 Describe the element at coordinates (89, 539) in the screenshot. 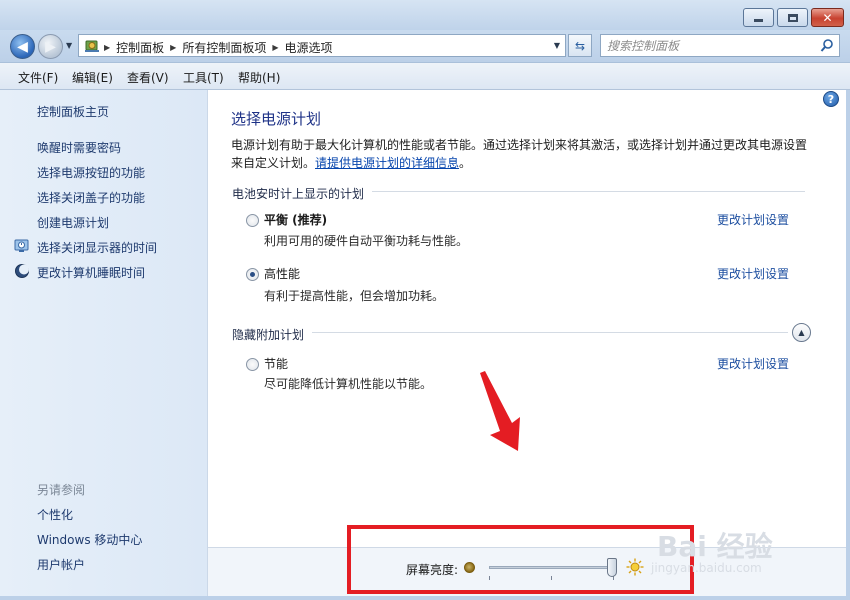

I see `see-also-mobility-center: Windows 移动中心` at that location.